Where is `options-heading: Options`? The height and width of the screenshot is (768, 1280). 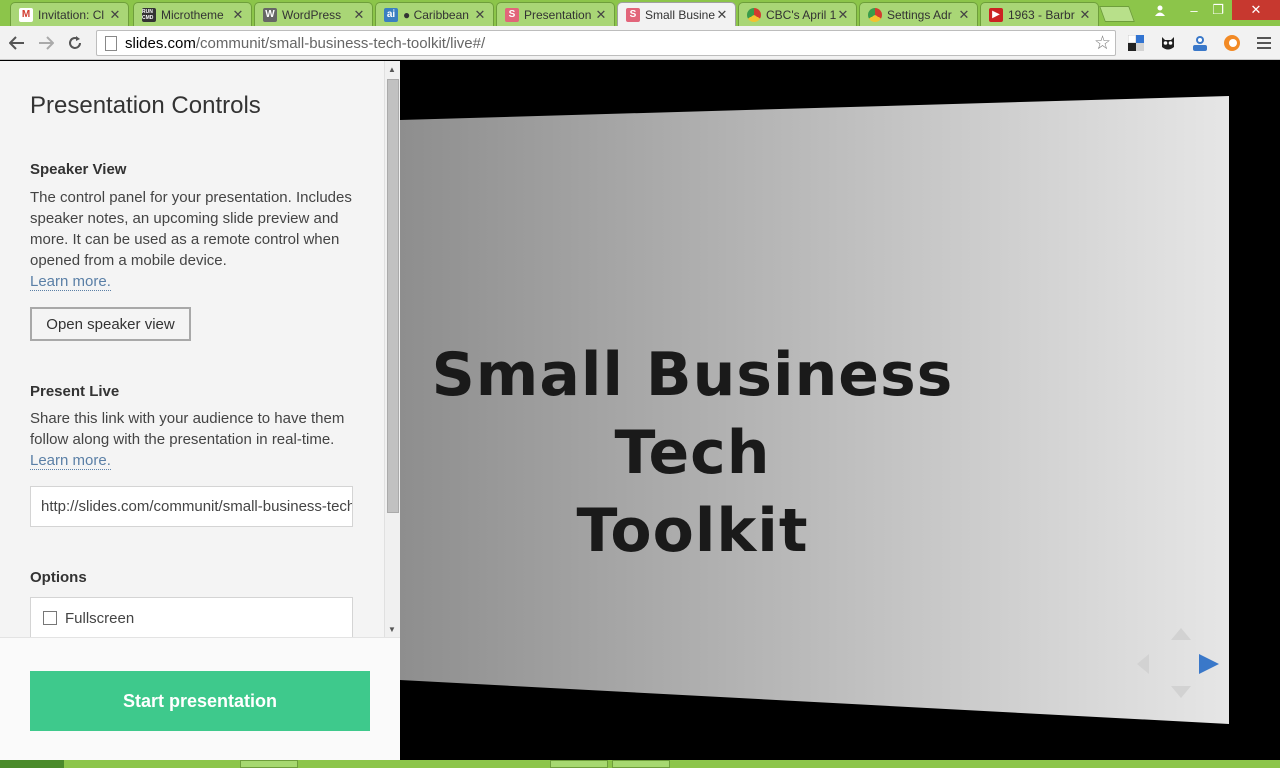
options-heading: Options is located at coordinates (58, 577).